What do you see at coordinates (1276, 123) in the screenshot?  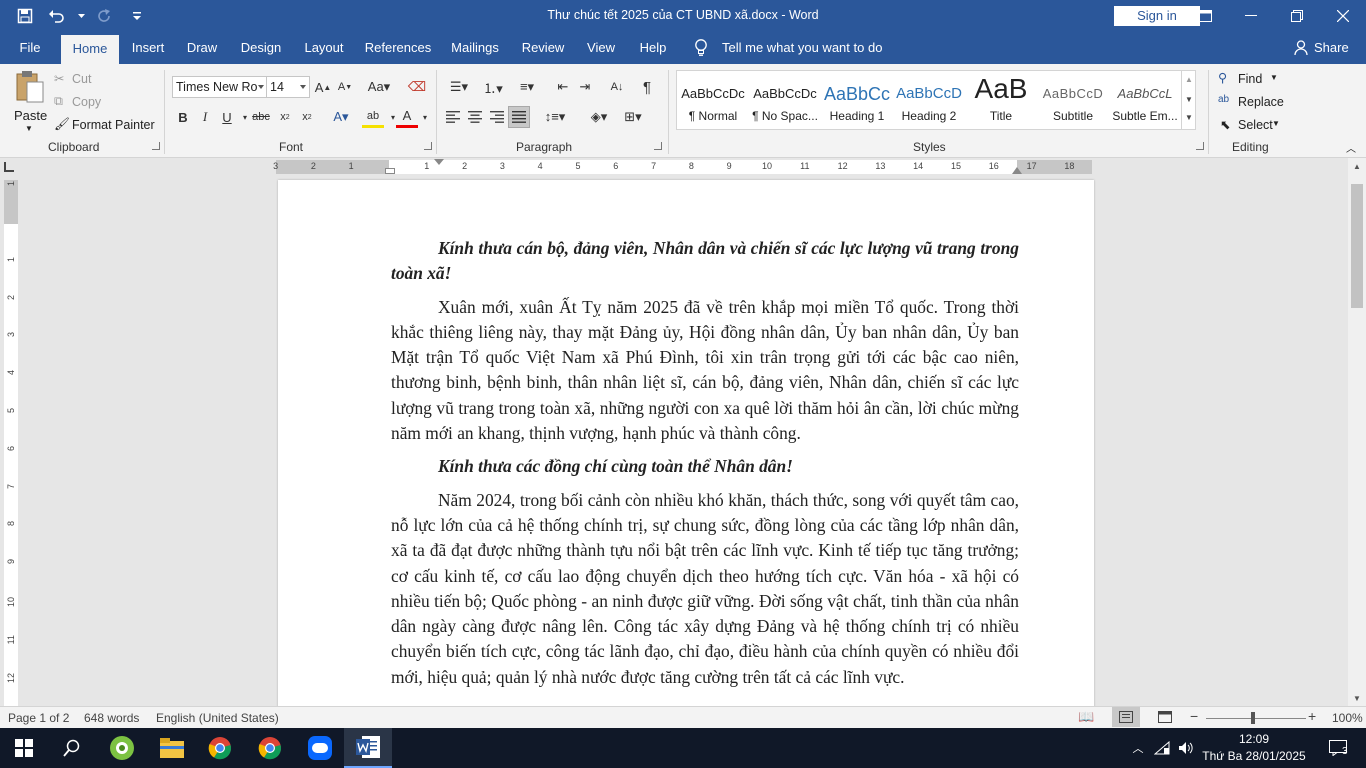 I see `select-dropdown-icon: ▼` at bounding box center [1276, 123].